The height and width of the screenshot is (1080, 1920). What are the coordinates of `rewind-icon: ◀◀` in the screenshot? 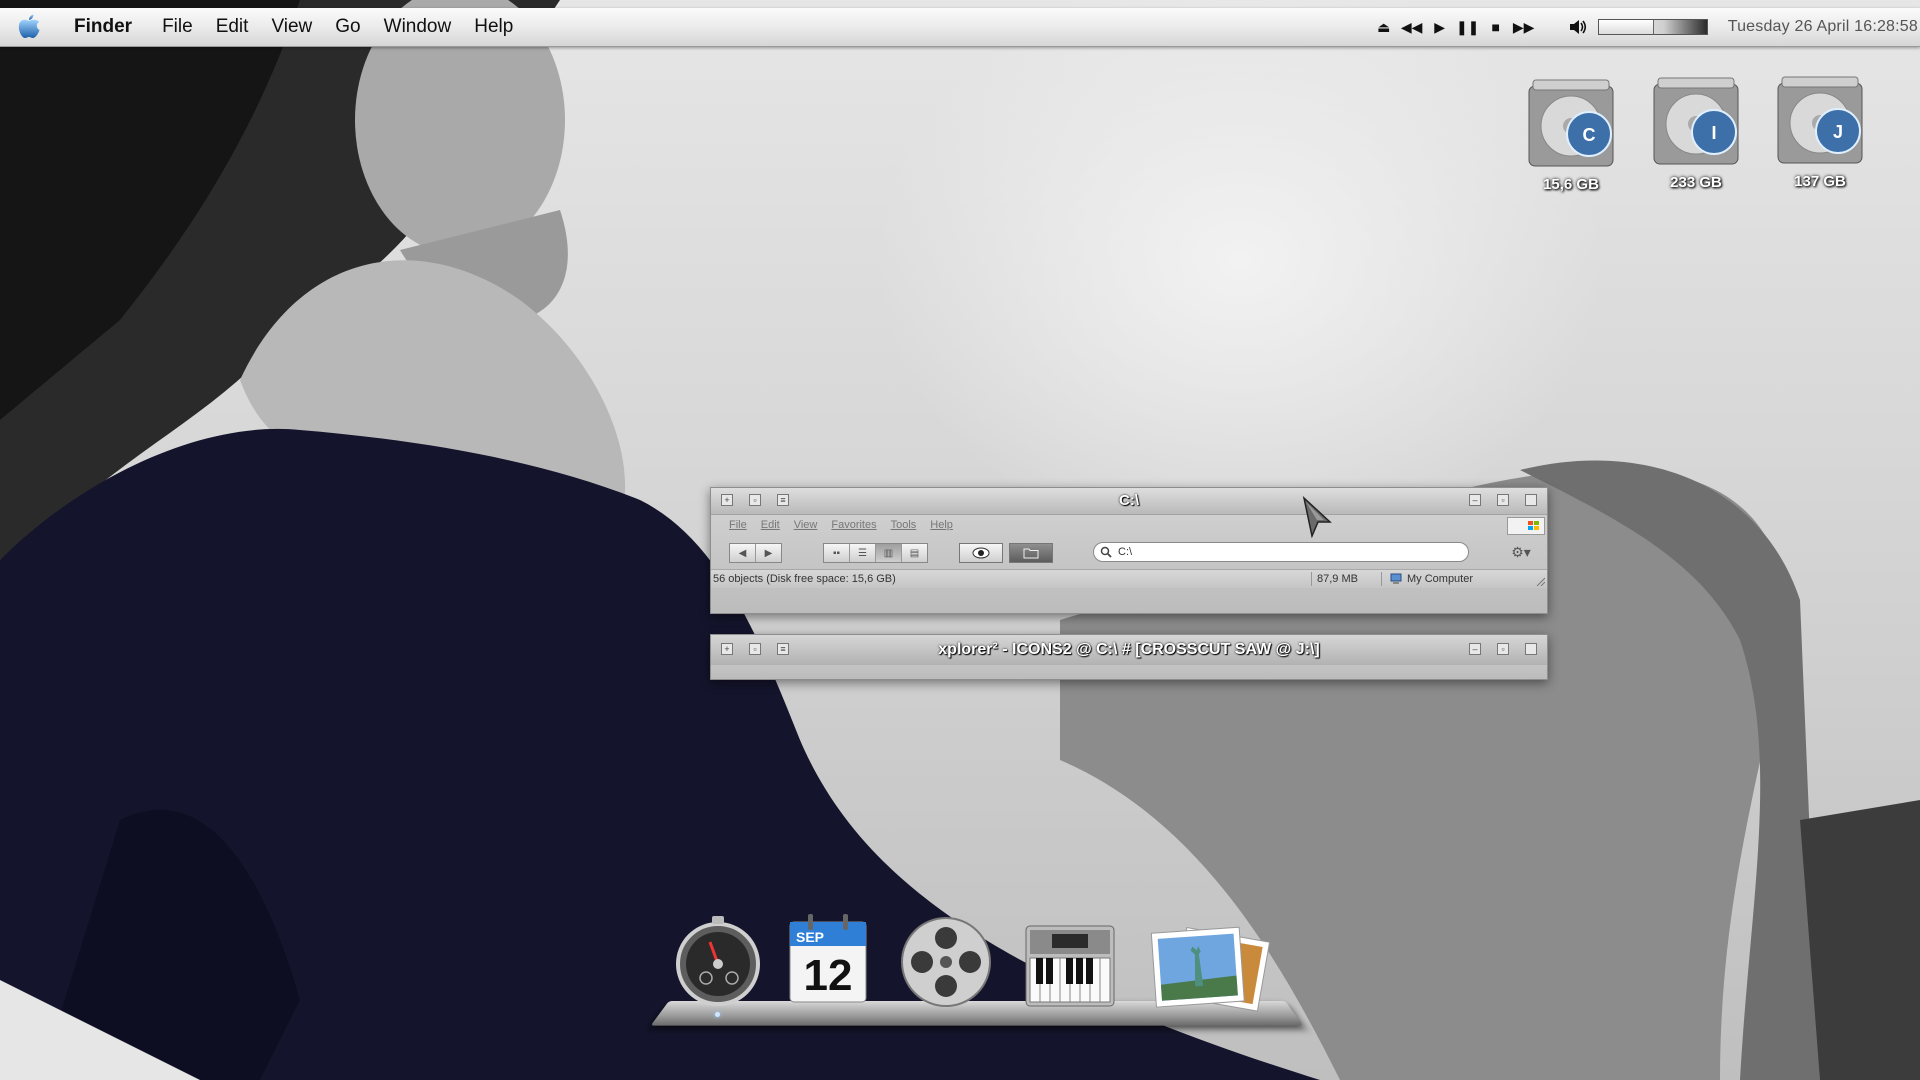 It's located at (1412, 27).